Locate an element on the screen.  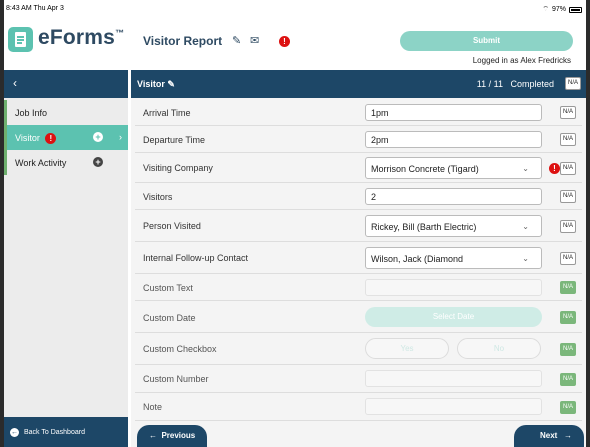
custom-number-input is located at coordinates (453, 378).